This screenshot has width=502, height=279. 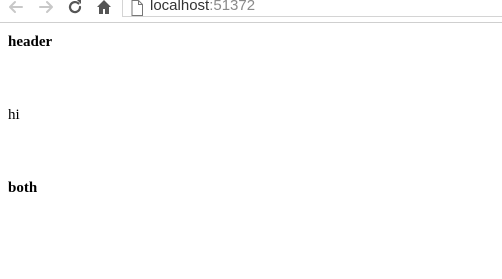 I want to click on header-text: header, so click(x=30, y=42).